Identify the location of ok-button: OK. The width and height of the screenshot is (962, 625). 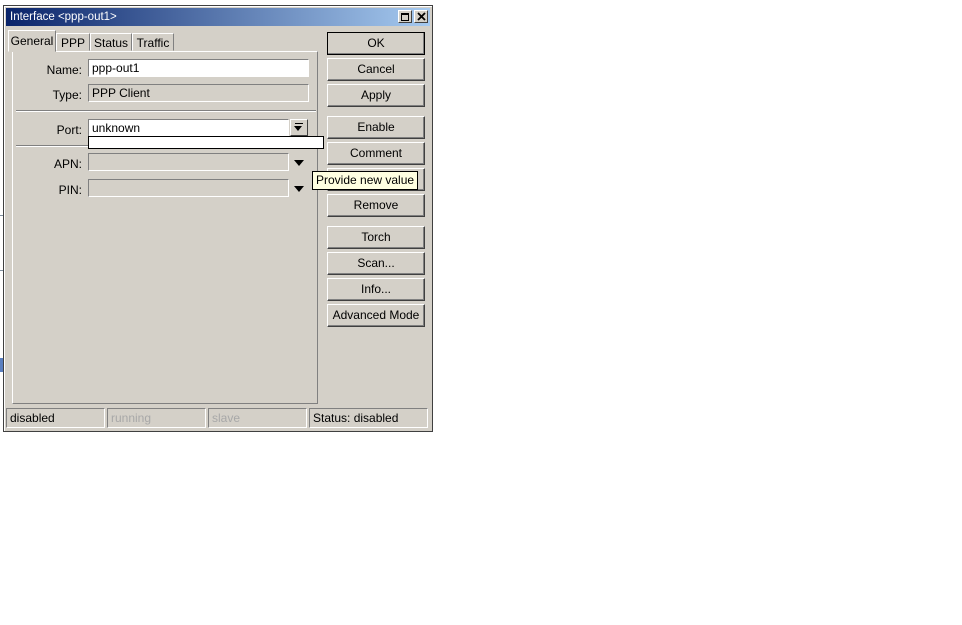
(376, 43).